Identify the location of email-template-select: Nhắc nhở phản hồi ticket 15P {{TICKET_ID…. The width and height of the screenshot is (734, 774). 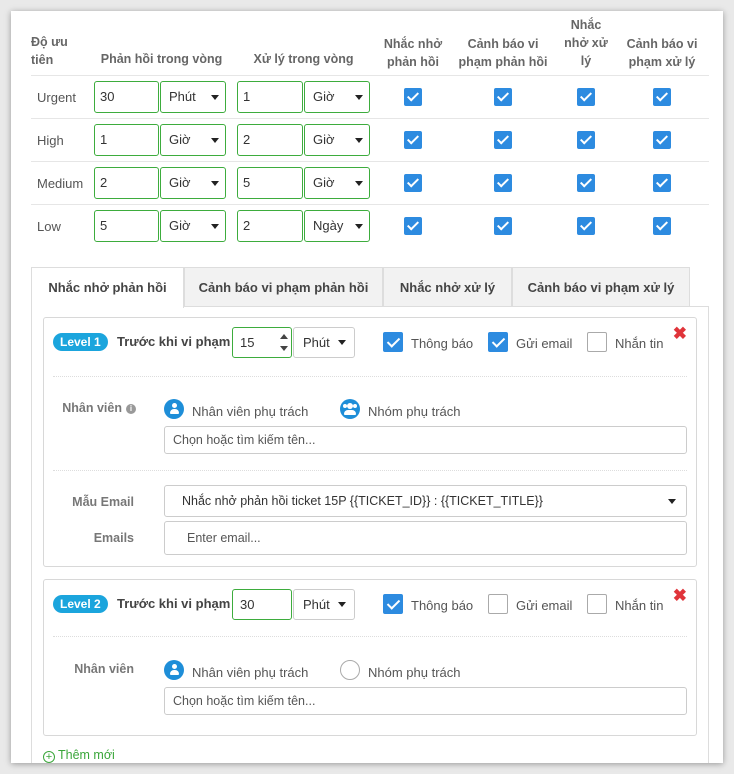
(425, 501).